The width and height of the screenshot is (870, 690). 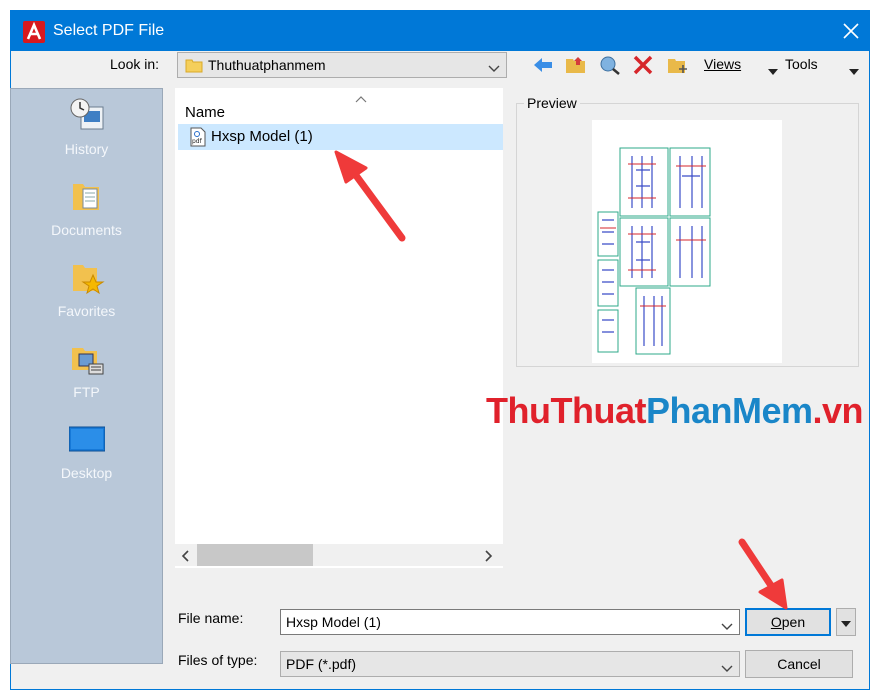 What do you see at coordinates (687, 241) in the screenshot?
I see `pdf-preview-thumbnail` at bounding box center [687, 241].